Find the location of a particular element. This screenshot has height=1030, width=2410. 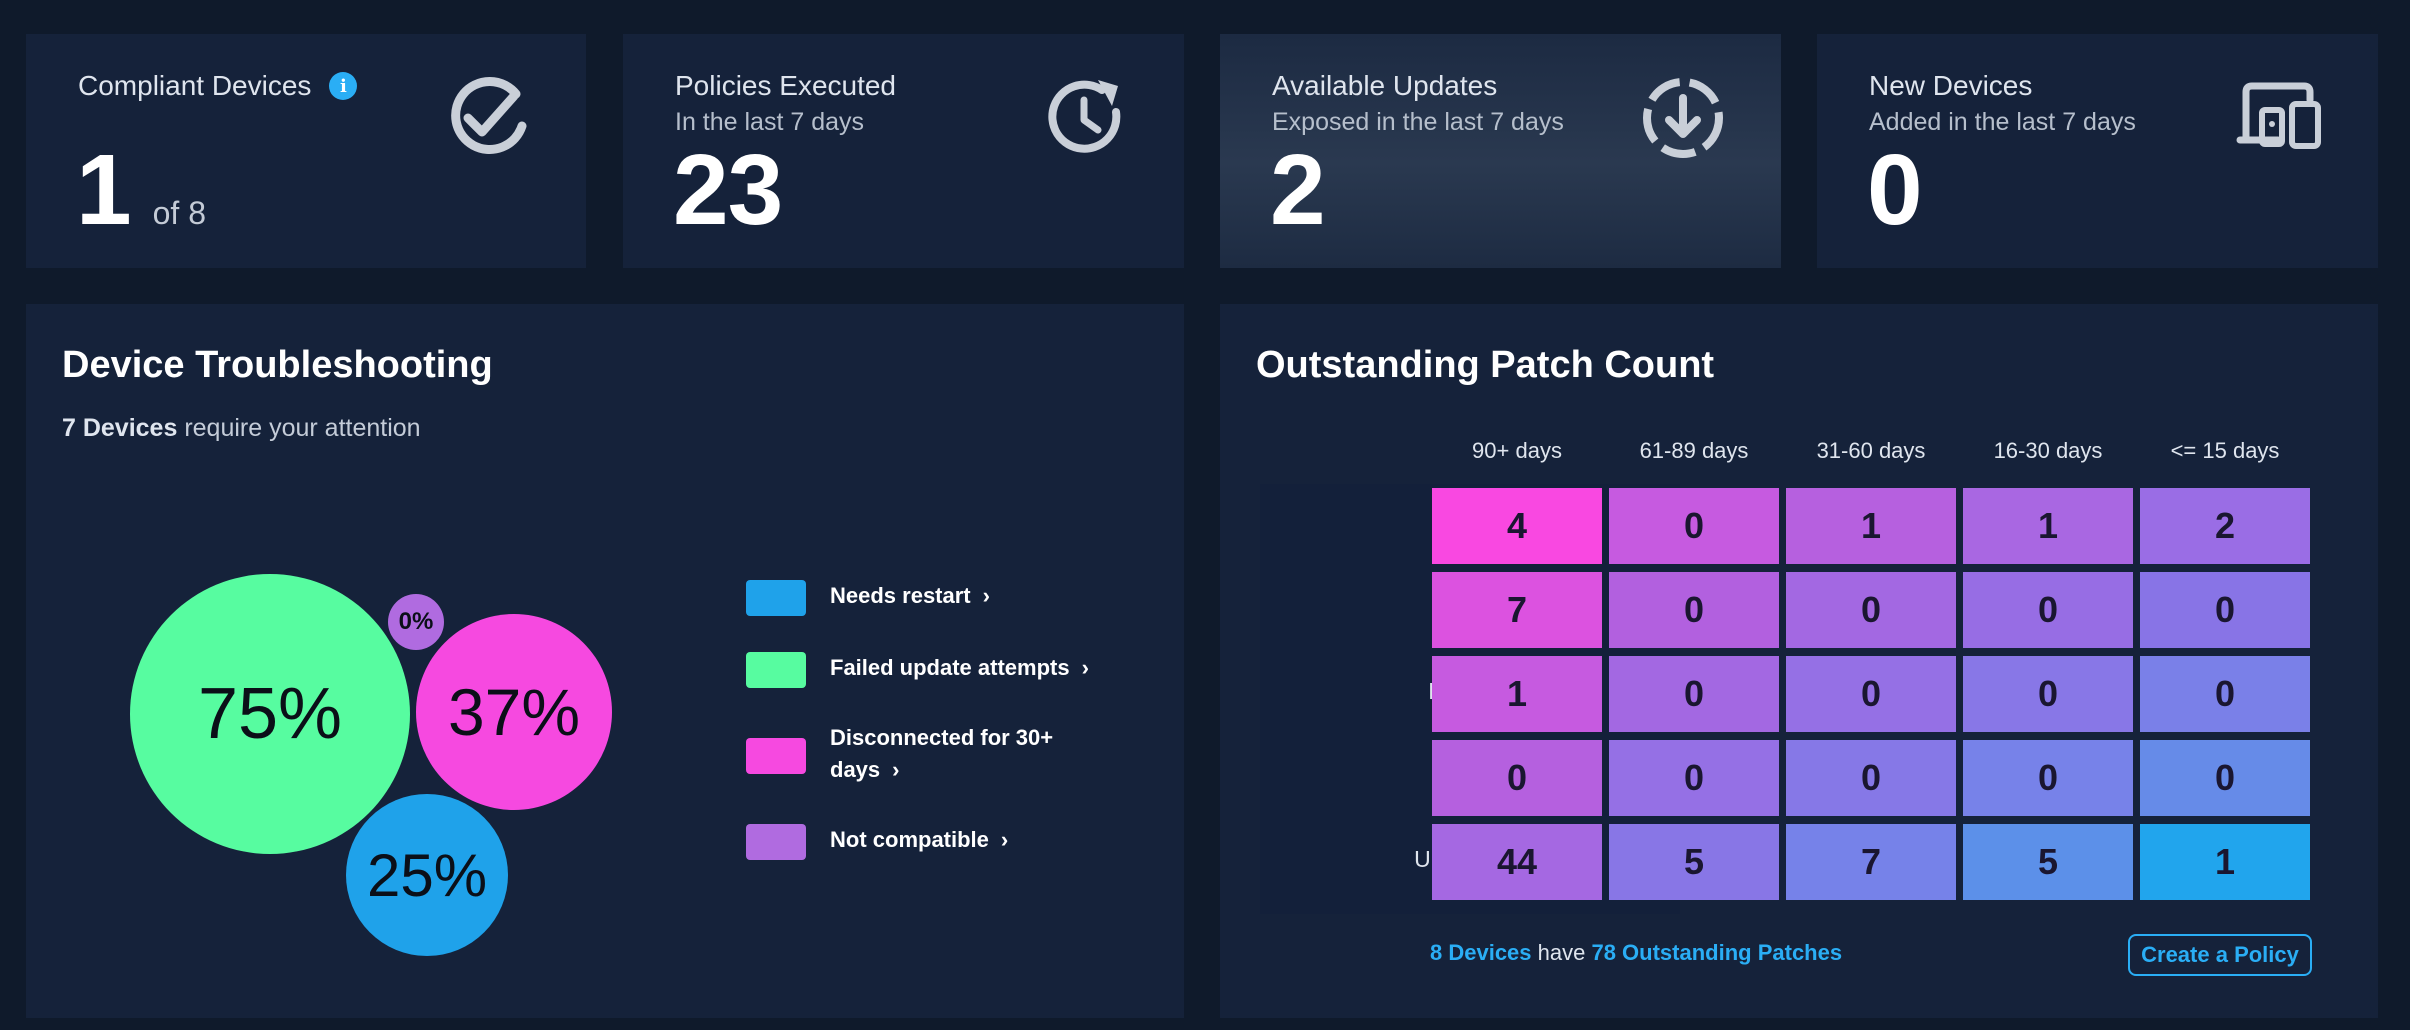

legend-needs-restart: Needs restart › is located at coordinates (928, 598).